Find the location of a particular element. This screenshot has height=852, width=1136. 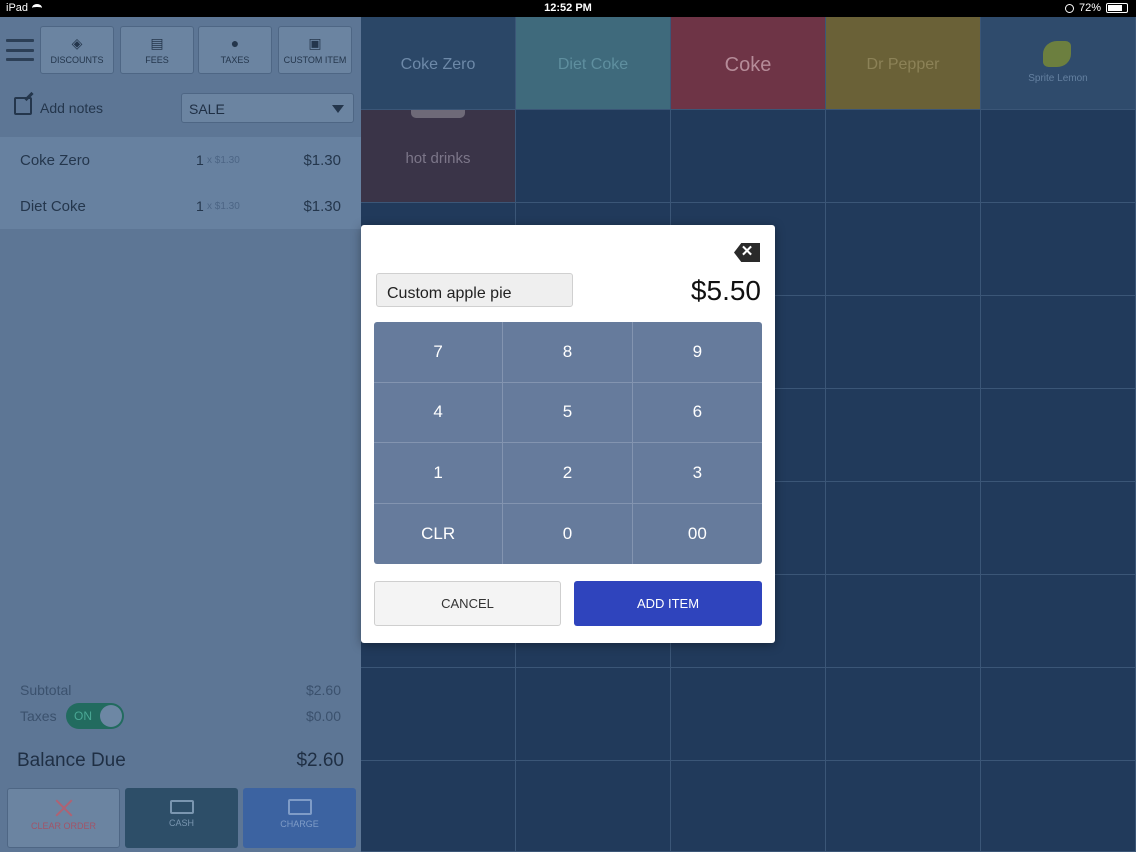

subtotal-label: Subtotal is located at coordinates (46, 690).